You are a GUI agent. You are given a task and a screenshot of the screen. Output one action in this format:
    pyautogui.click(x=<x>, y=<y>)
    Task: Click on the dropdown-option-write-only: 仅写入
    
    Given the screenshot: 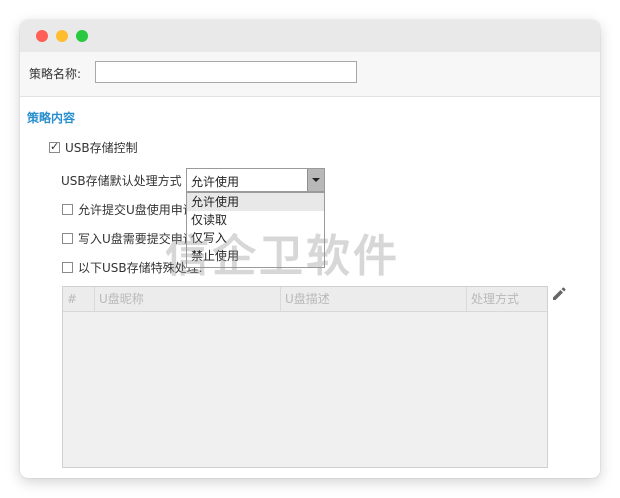 What is the action you would take?
    pyautogui.click(x=255, y=238)
    